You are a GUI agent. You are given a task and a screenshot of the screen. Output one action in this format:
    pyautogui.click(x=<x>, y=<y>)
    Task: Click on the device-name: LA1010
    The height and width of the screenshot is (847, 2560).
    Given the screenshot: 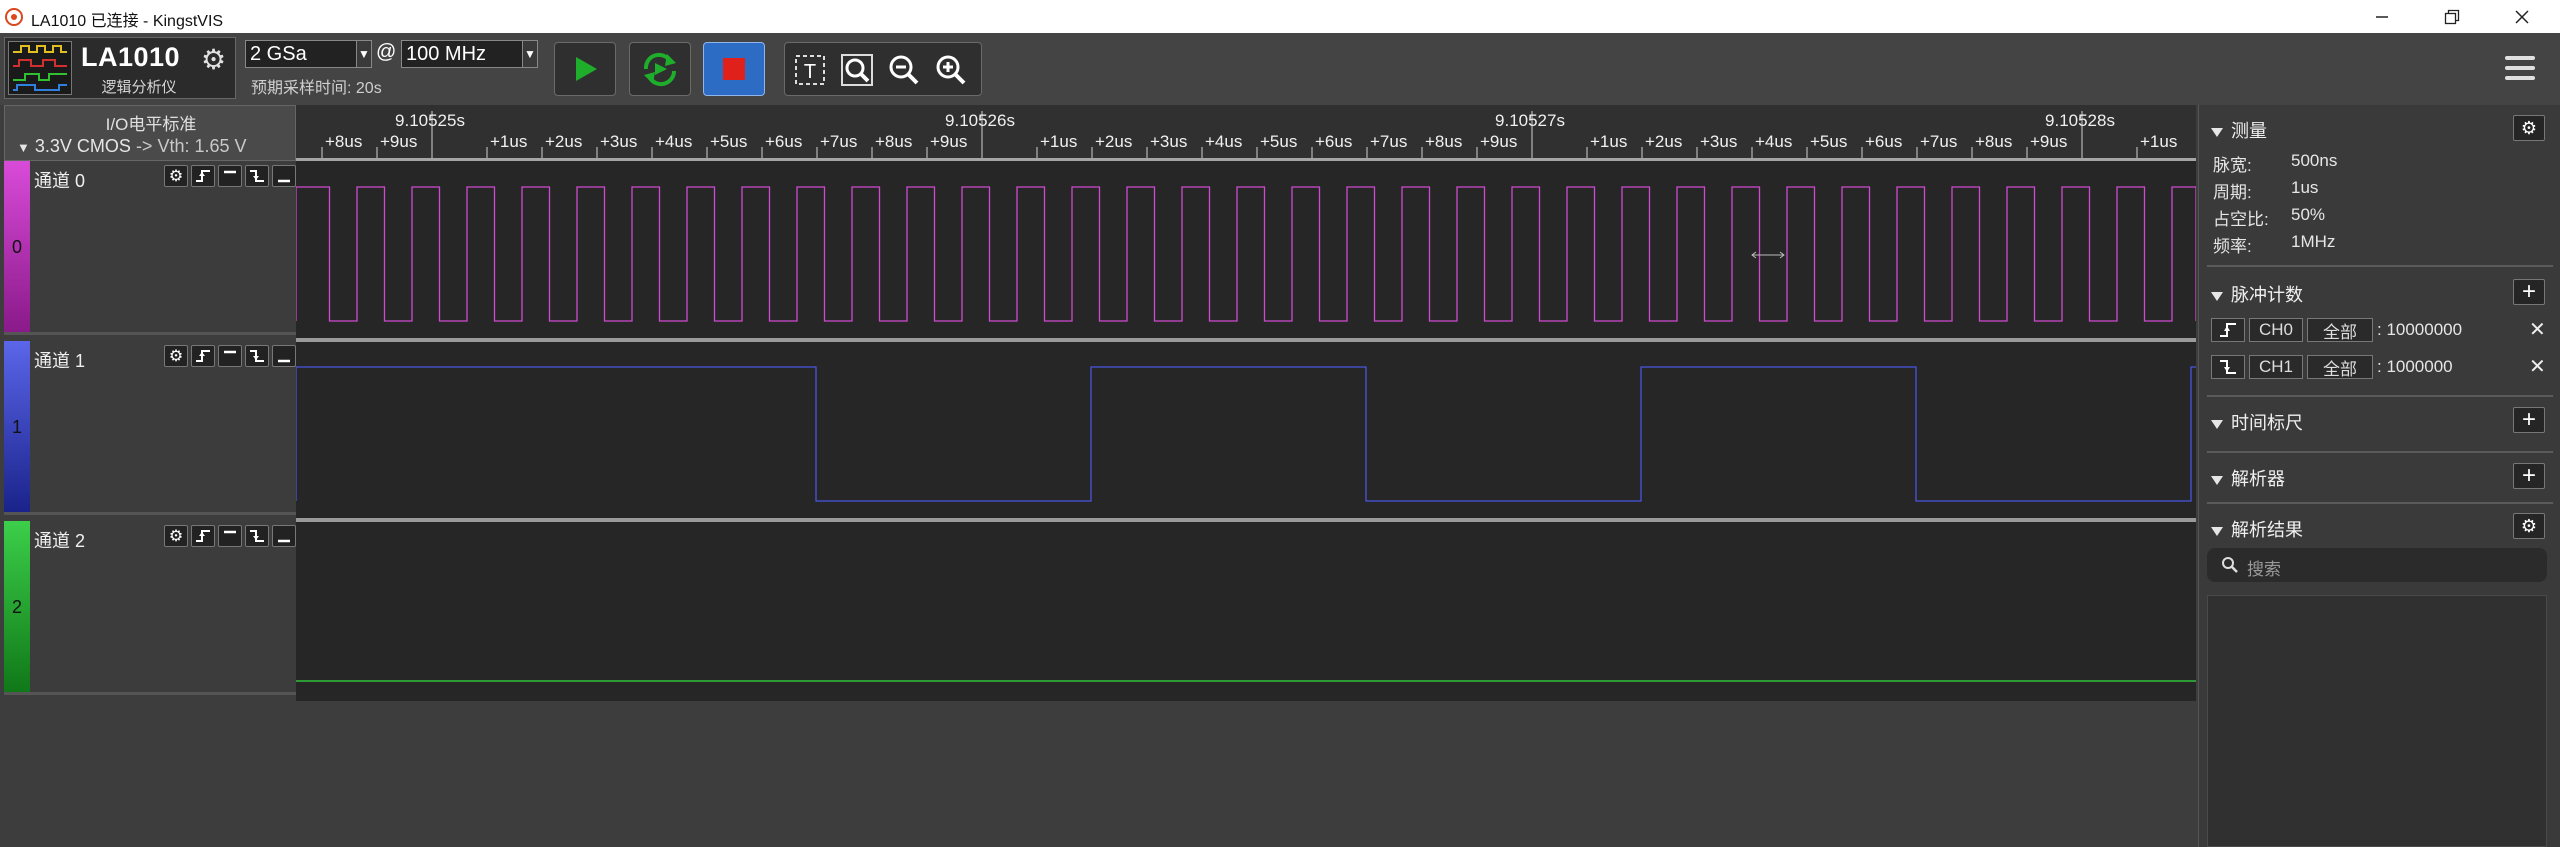 What is the action you would take?
    pyautogui.click(x=131, y=57)
    